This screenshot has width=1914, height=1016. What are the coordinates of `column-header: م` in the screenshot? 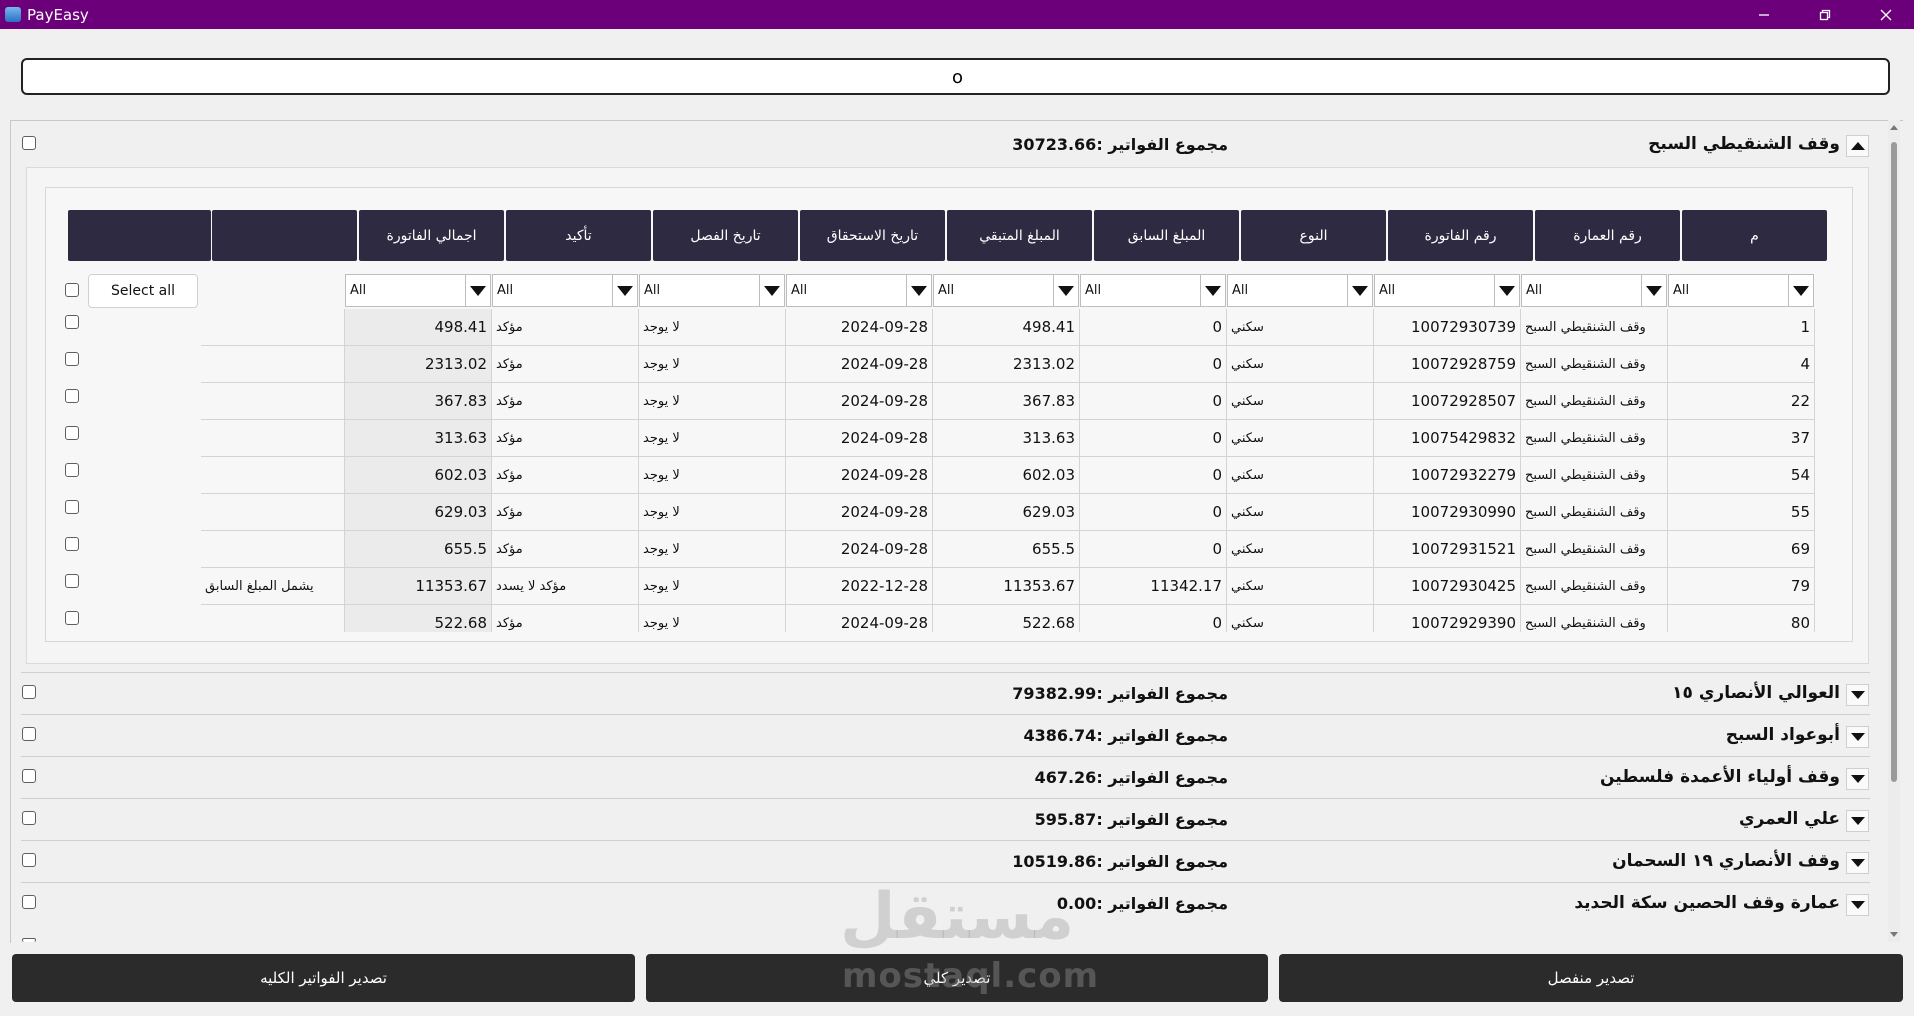 It's located at (1754, 235).